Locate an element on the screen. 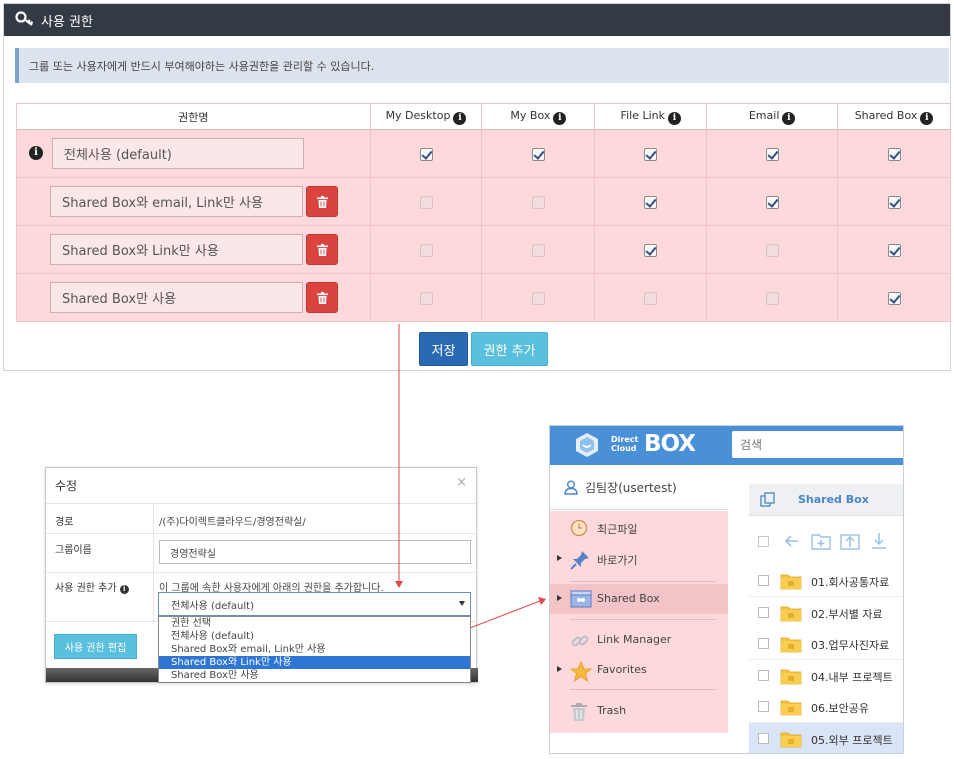 This screenshot has height=759, width=954. trash-icon is located at coordinates (322, 298).